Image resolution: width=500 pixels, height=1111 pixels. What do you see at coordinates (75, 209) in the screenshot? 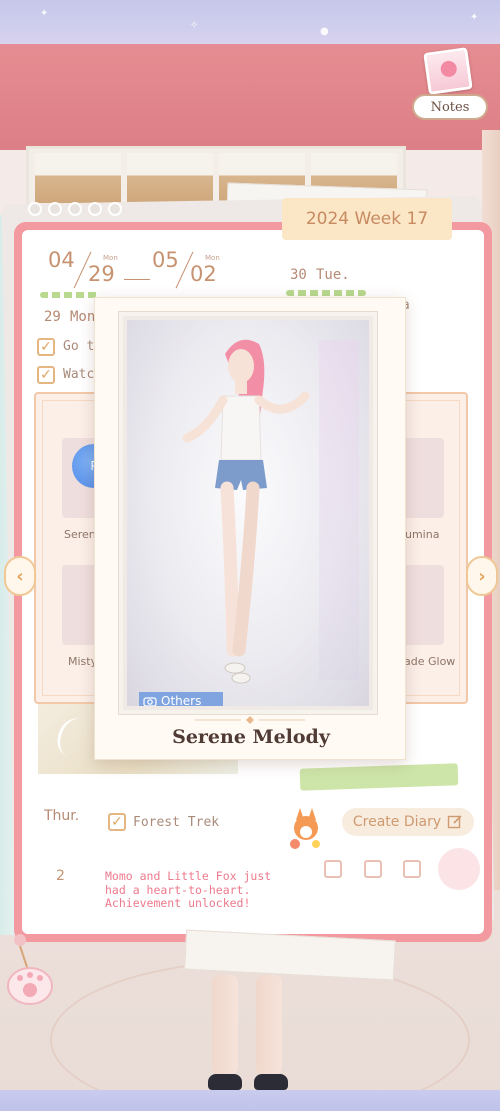
I see `binder-holes` at bounding box center [75, 209].